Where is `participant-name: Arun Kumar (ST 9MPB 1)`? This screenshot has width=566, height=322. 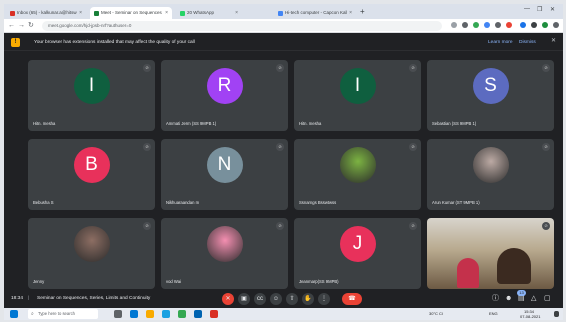 participant-name: Arun Kumar (ST 9MPB 1) is located at coordinates (456, 202).